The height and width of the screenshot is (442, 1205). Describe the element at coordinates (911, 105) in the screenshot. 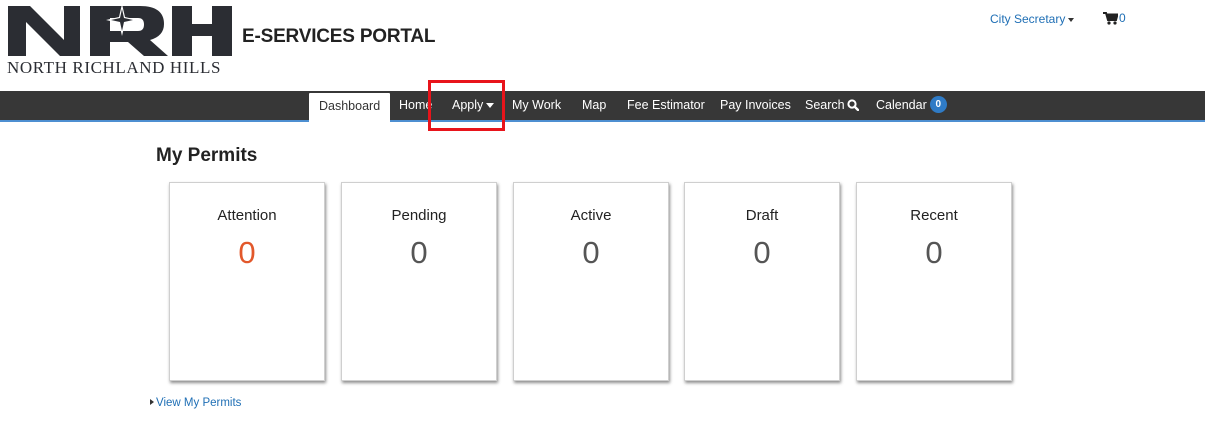

I see `nav-calendar: Calendar 0` at that location.